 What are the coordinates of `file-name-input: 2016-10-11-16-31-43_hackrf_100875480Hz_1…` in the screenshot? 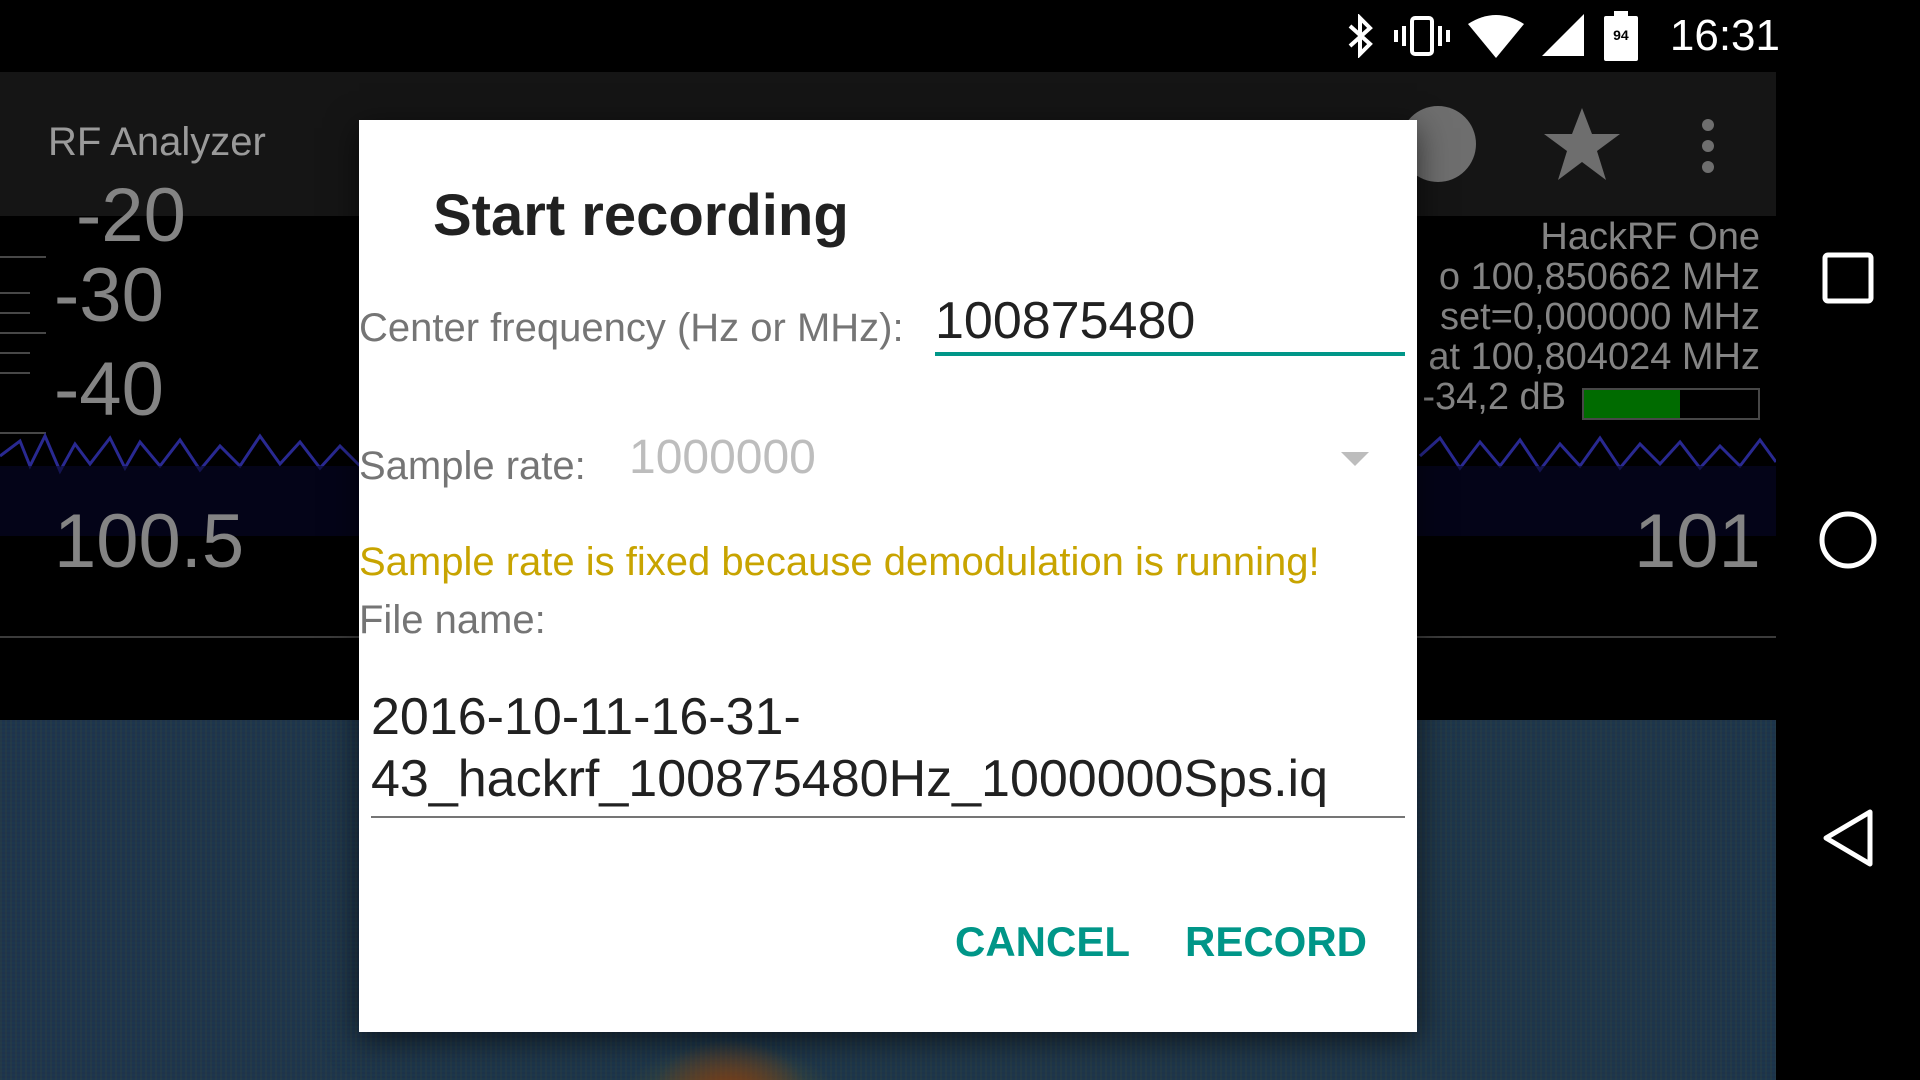 It's located at (888, 752).